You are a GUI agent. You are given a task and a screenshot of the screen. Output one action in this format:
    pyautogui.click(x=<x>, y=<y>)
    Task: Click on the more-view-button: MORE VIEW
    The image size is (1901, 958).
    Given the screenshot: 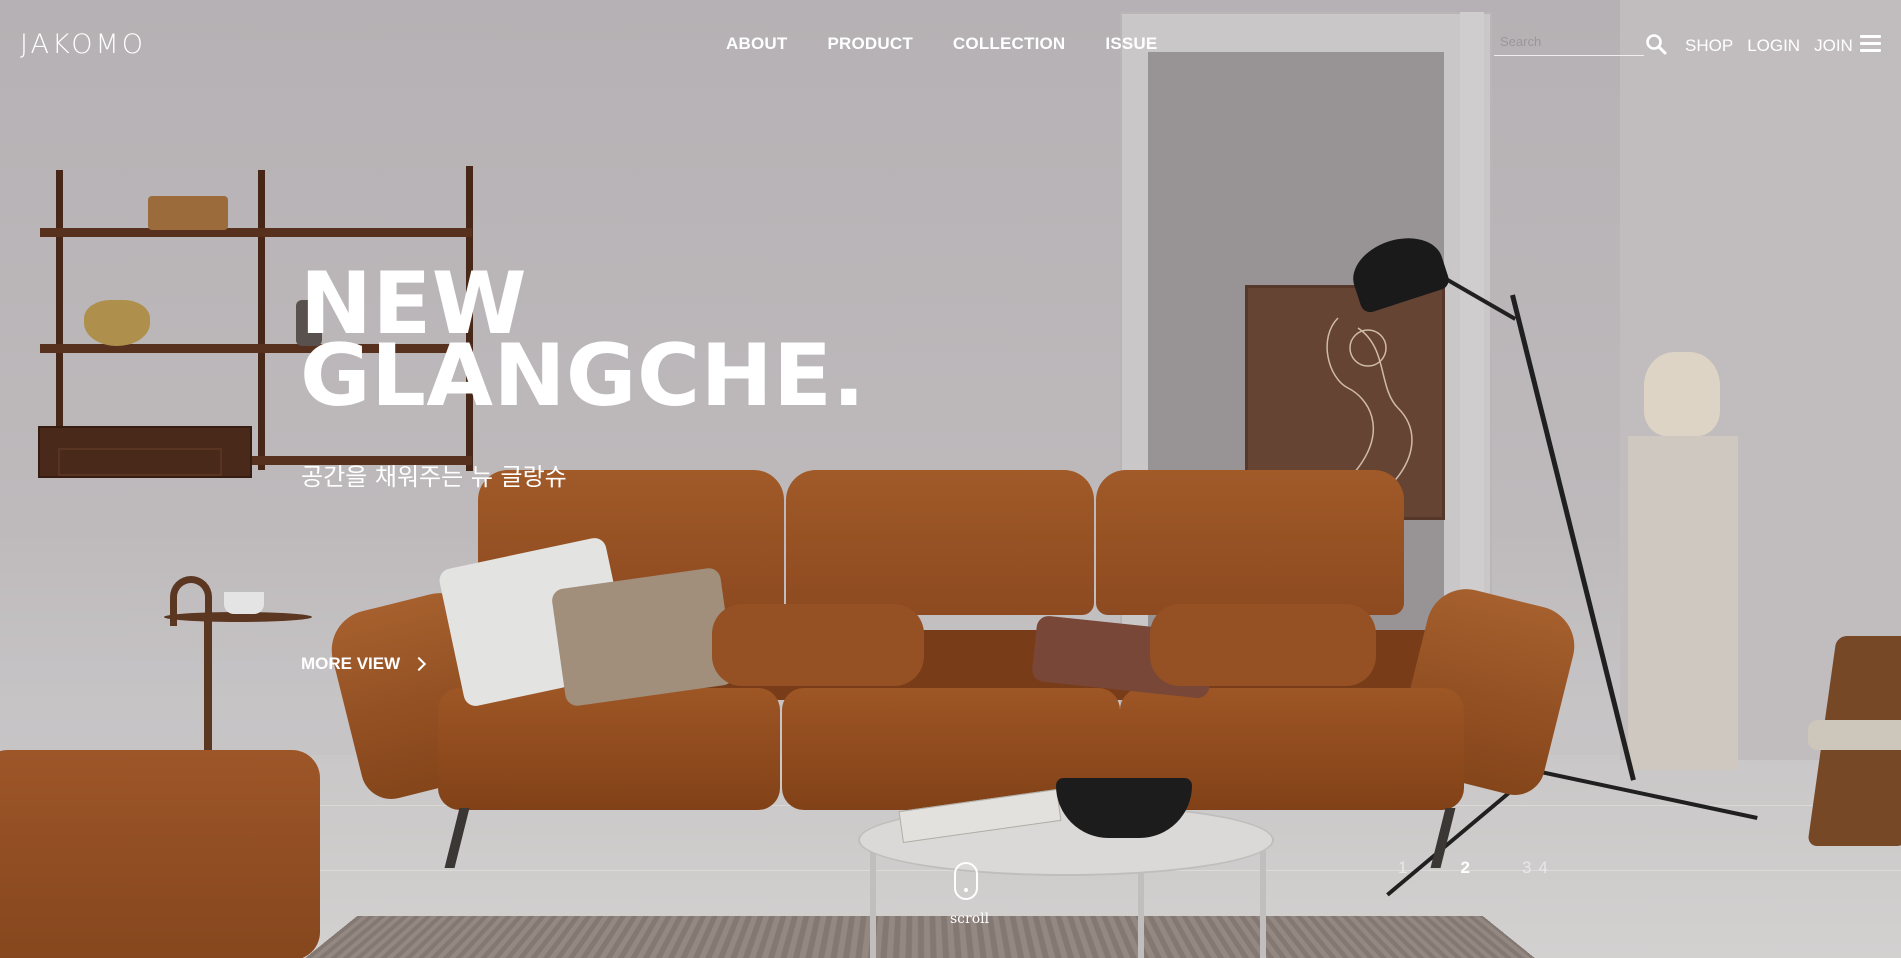 What is the action you would take?
    pyautogui.click(x=364, y=664)
    